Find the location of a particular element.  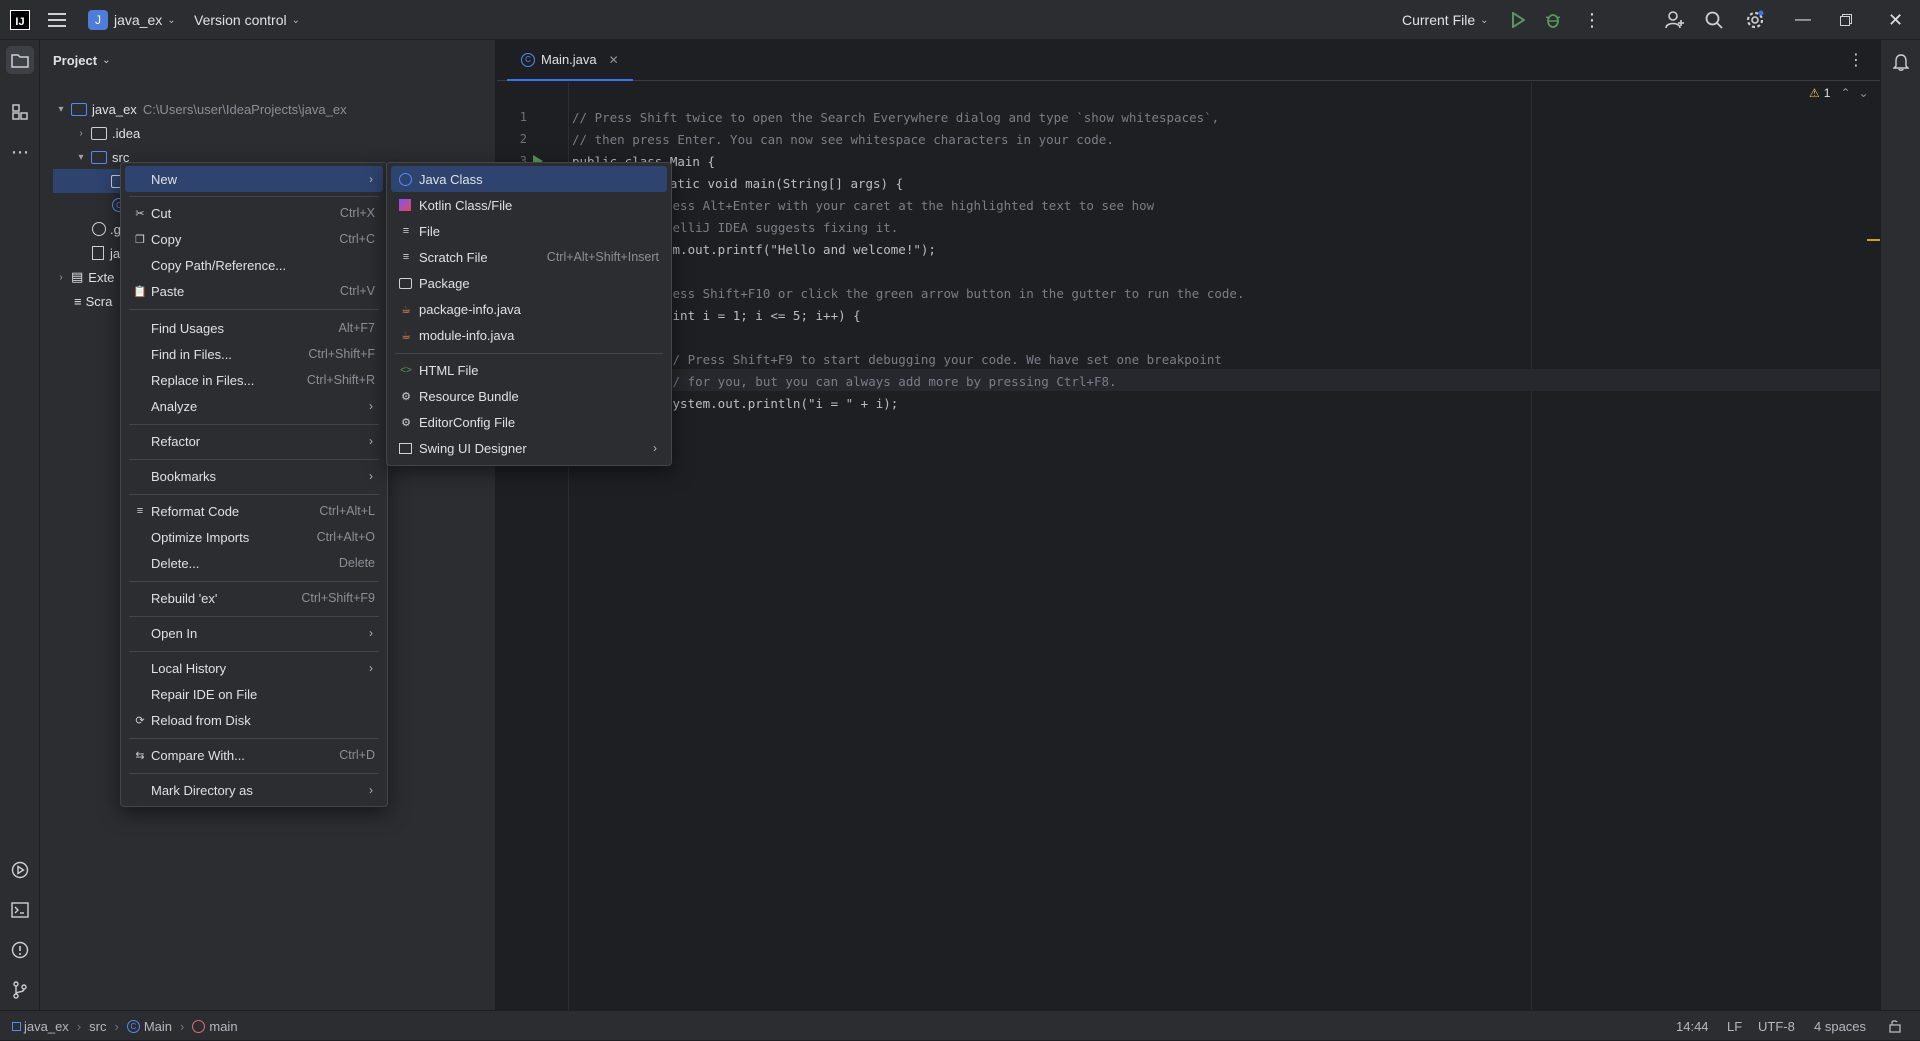

structure-tool-button is located at coordinates (20, 112).